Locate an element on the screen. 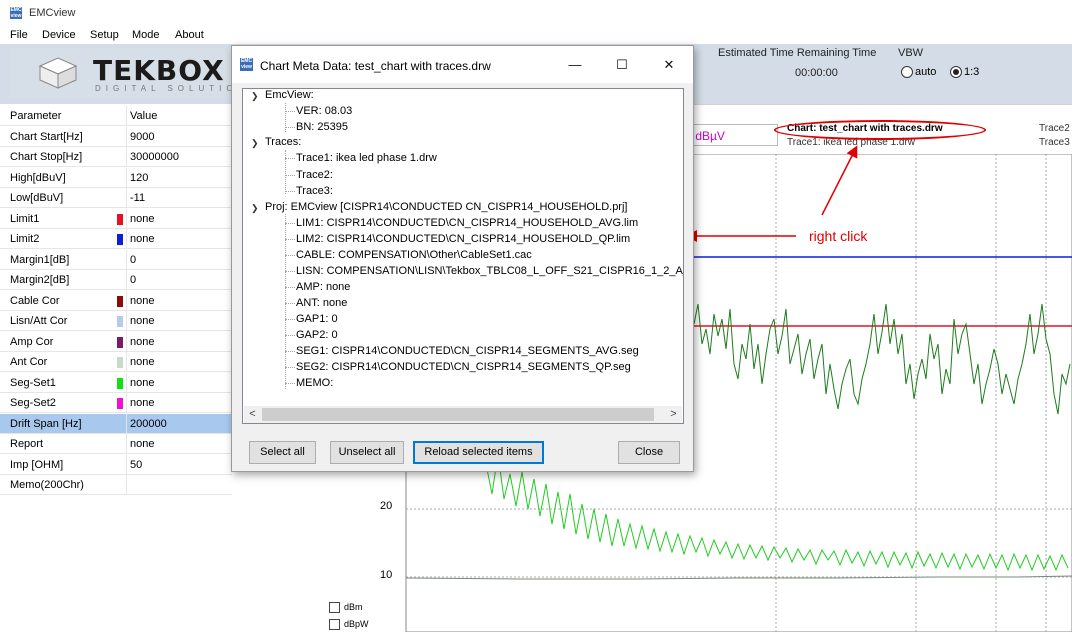 This screenshot has height=632, width=1072. tree-leaf: BN: 25395 is located at coordinates (322, 127).